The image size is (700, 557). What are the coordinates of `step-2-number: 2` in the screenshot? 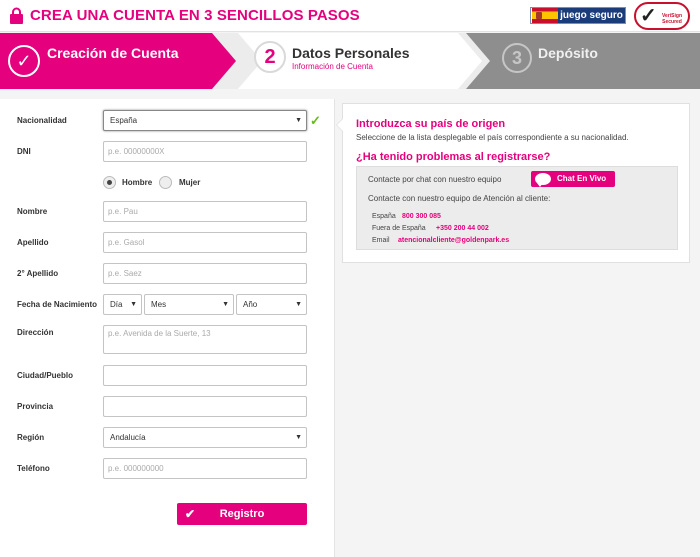 It's located at (270, 57).